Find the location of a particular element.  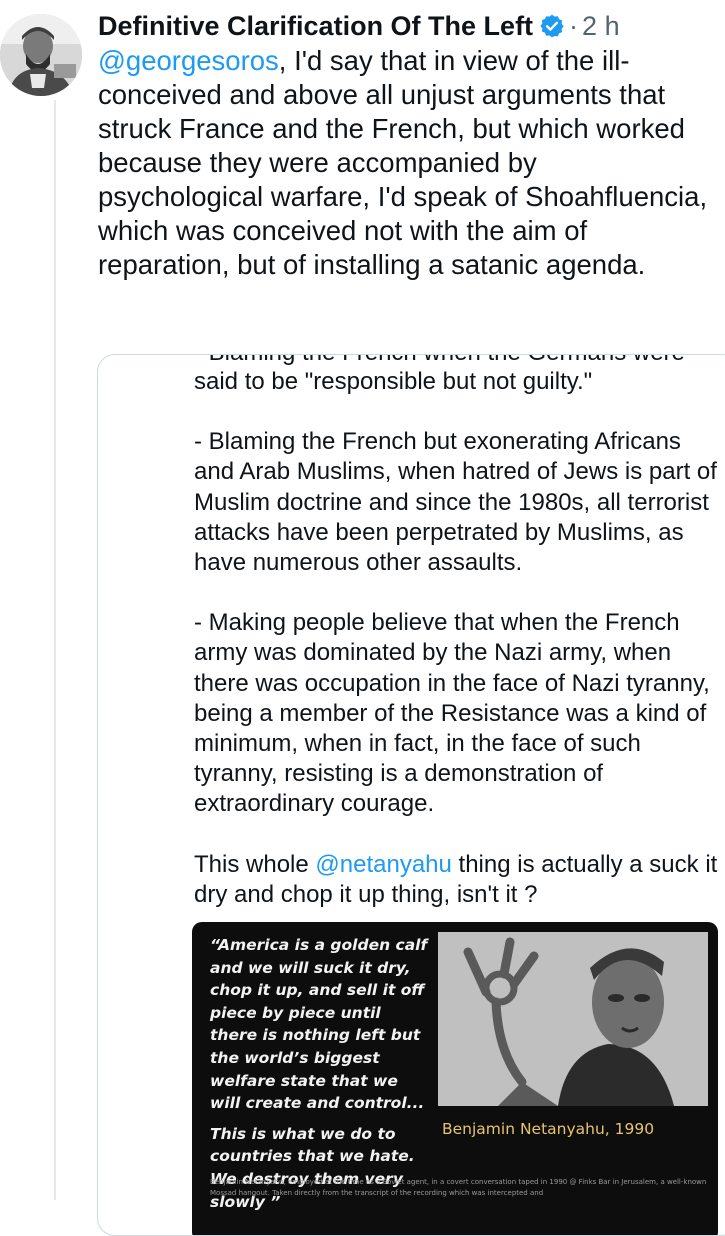

quote-paragraph: said to be "responsible but not guilty." is located at coordinates (393, 381).